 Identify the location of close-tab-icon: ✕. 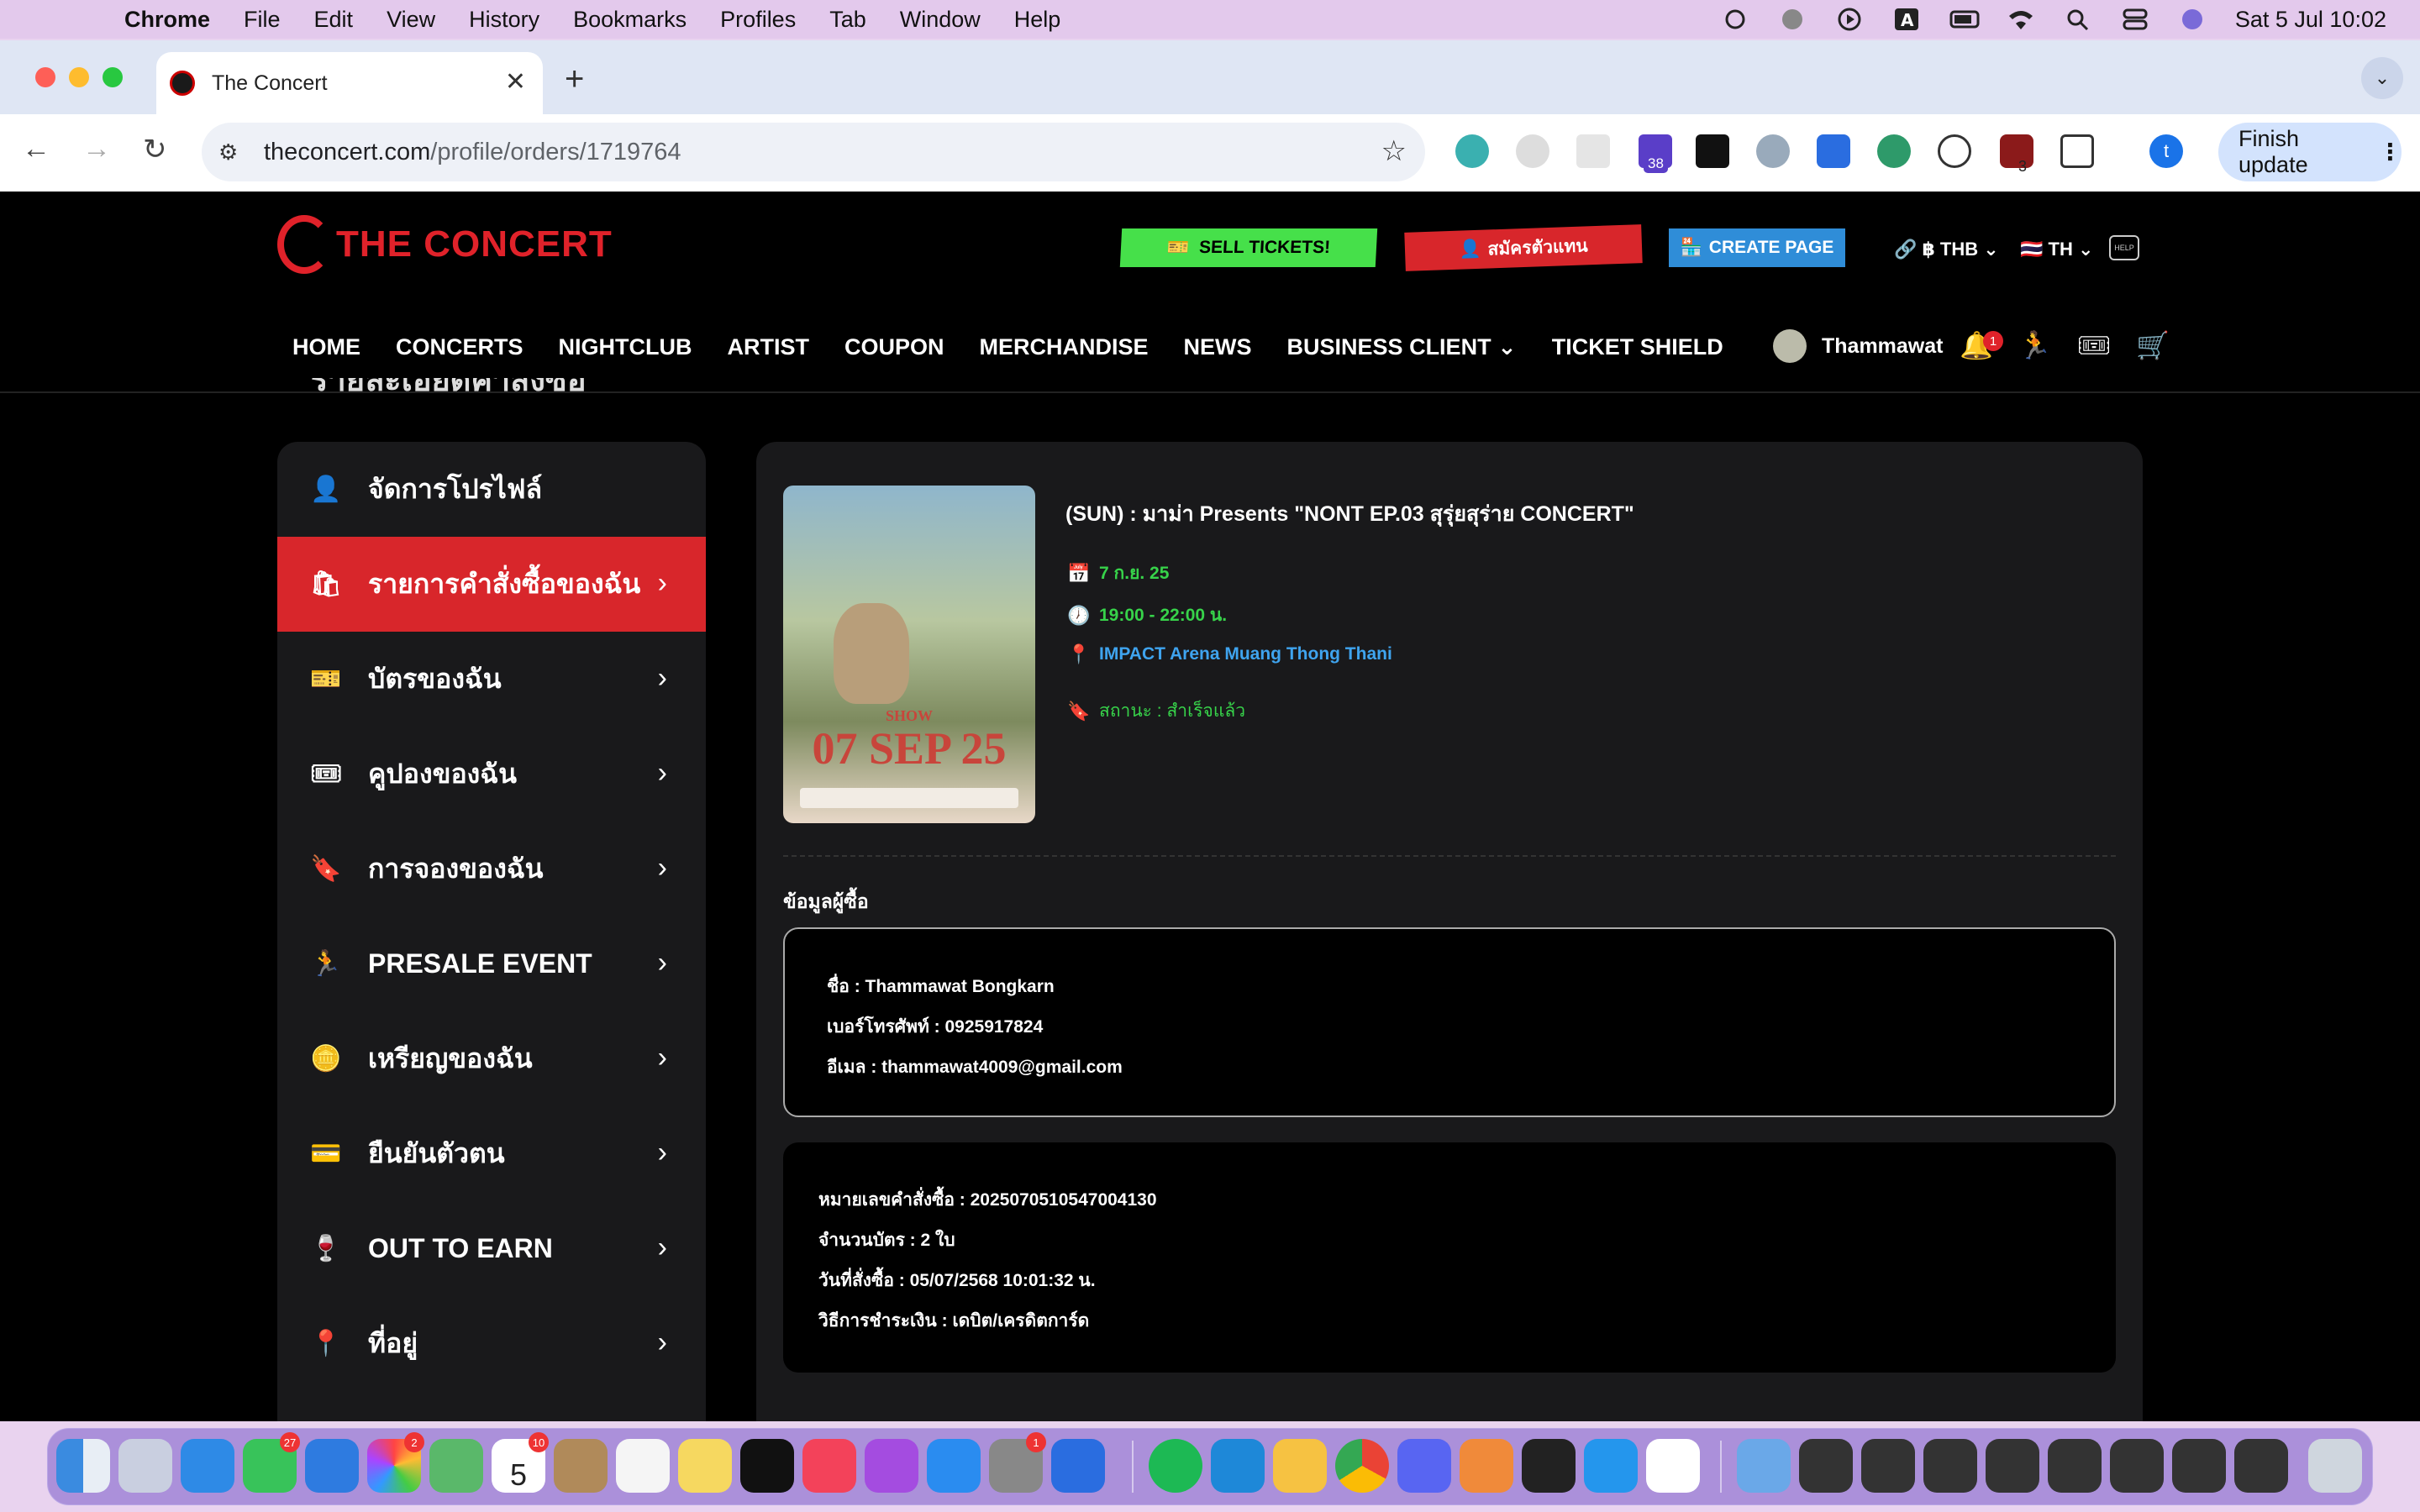
(515, 82).